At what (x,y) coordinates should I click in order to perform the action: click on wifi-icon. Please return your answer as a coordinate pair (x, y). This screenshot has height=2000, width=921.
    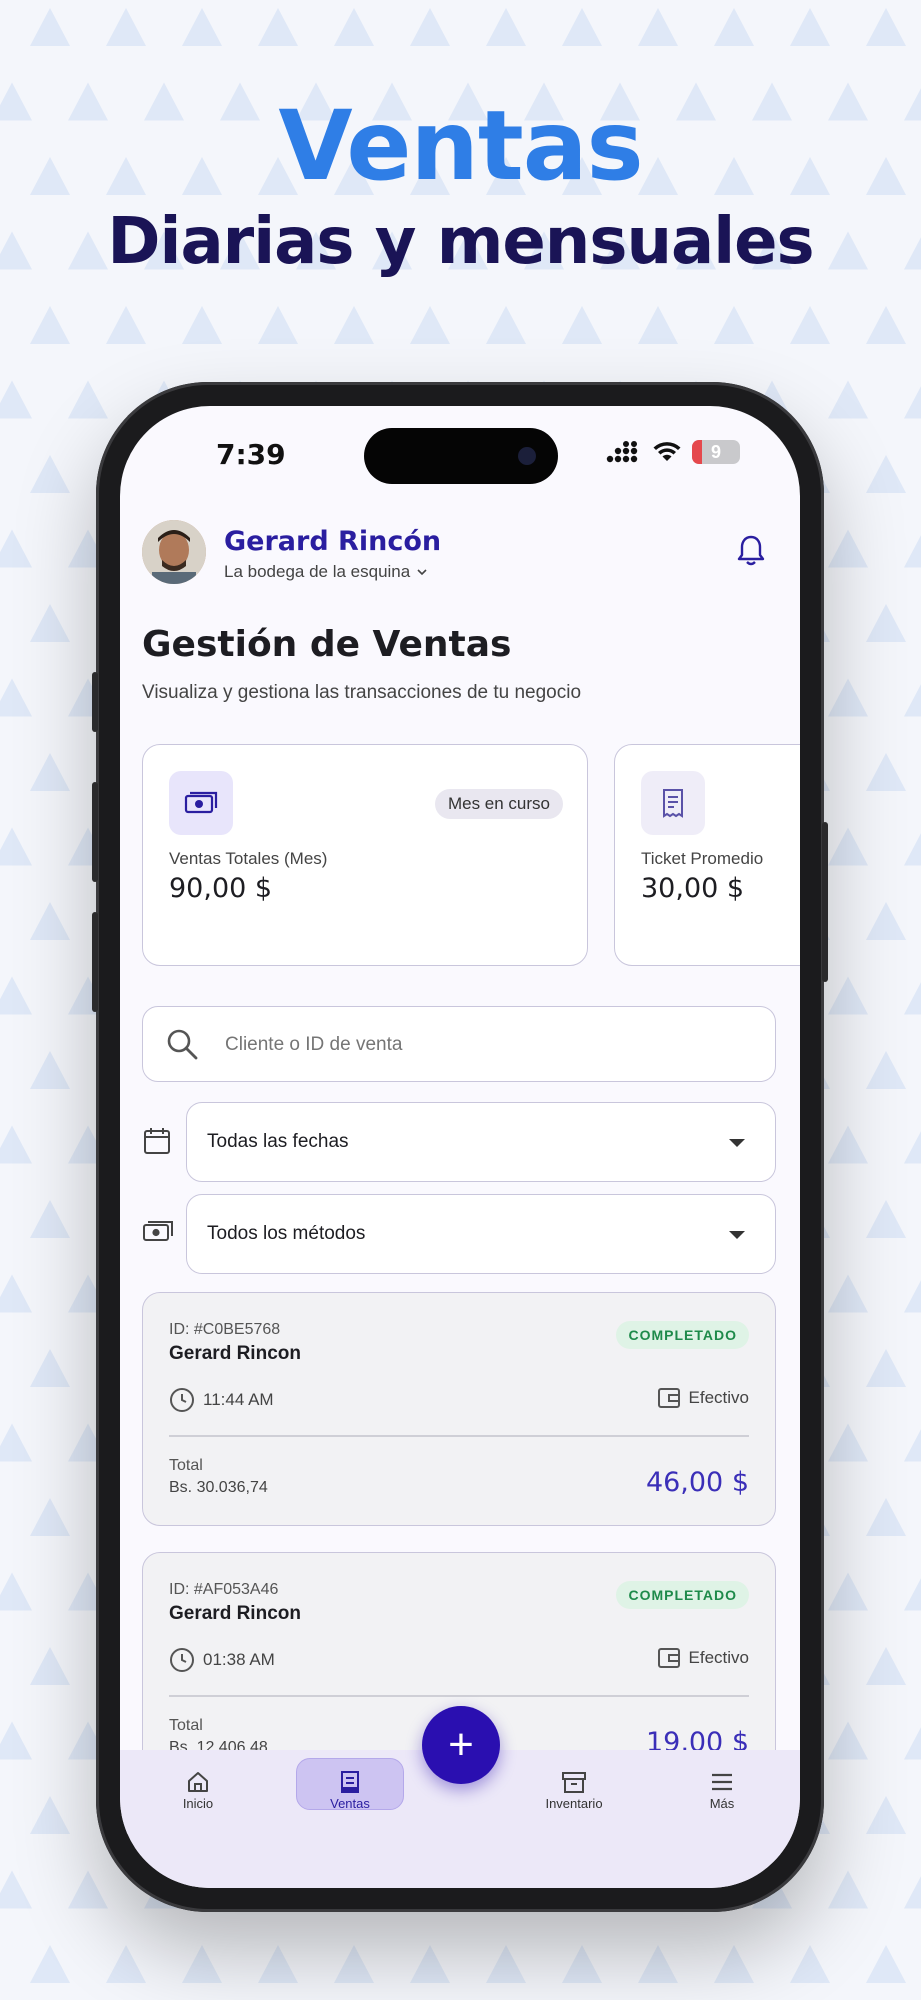
    Looking at the image, I should click on (667, 451).